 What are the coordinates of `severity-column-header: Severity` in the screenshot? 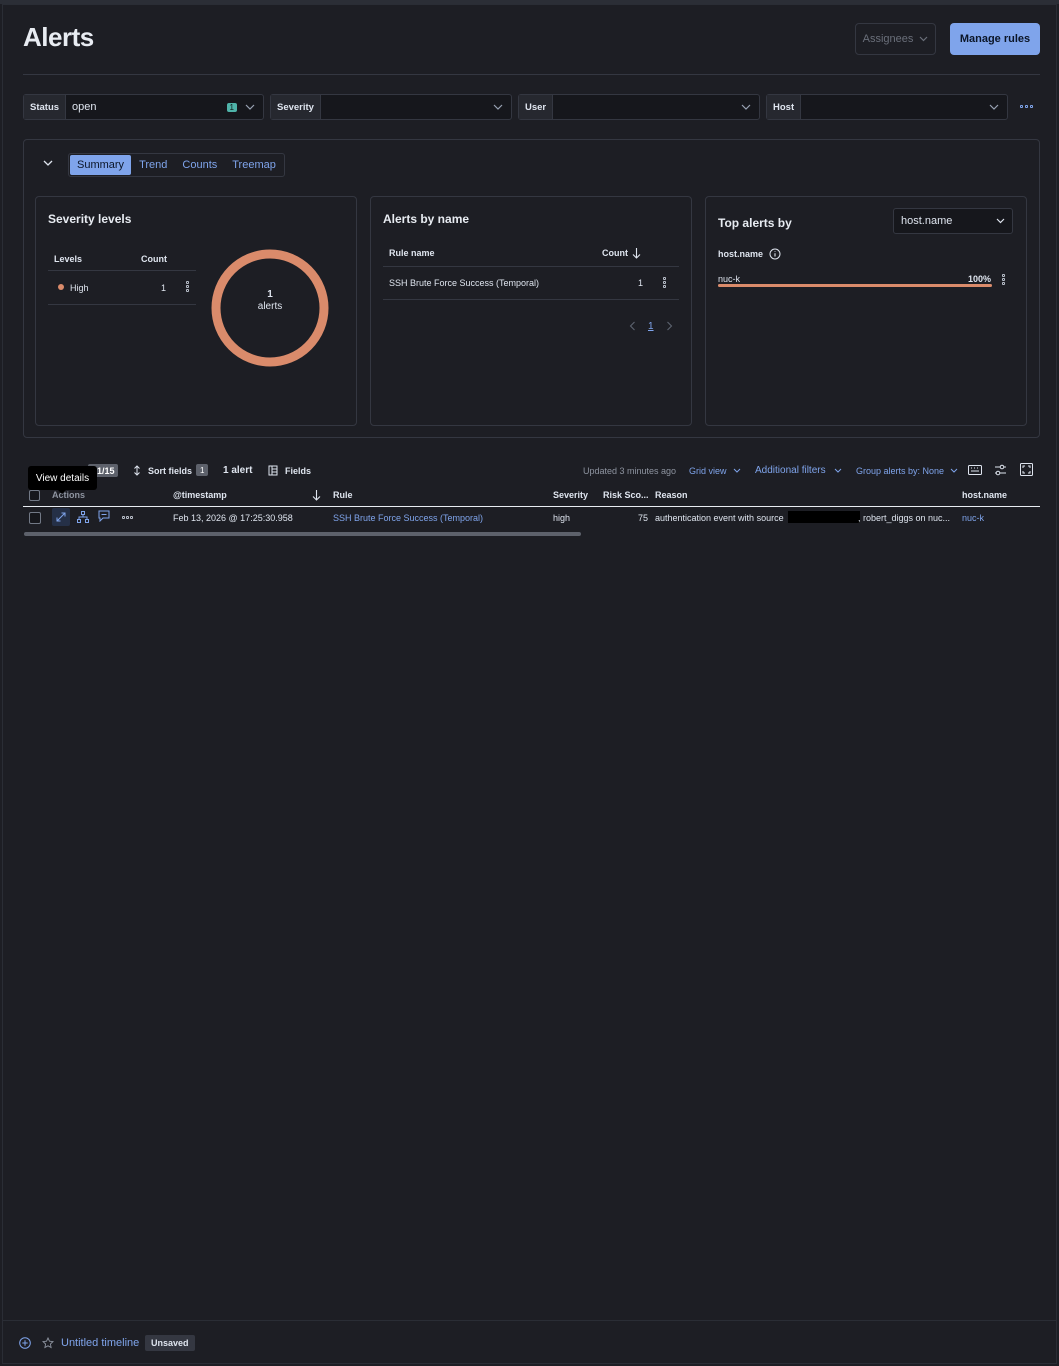 It's located at (570, 495).